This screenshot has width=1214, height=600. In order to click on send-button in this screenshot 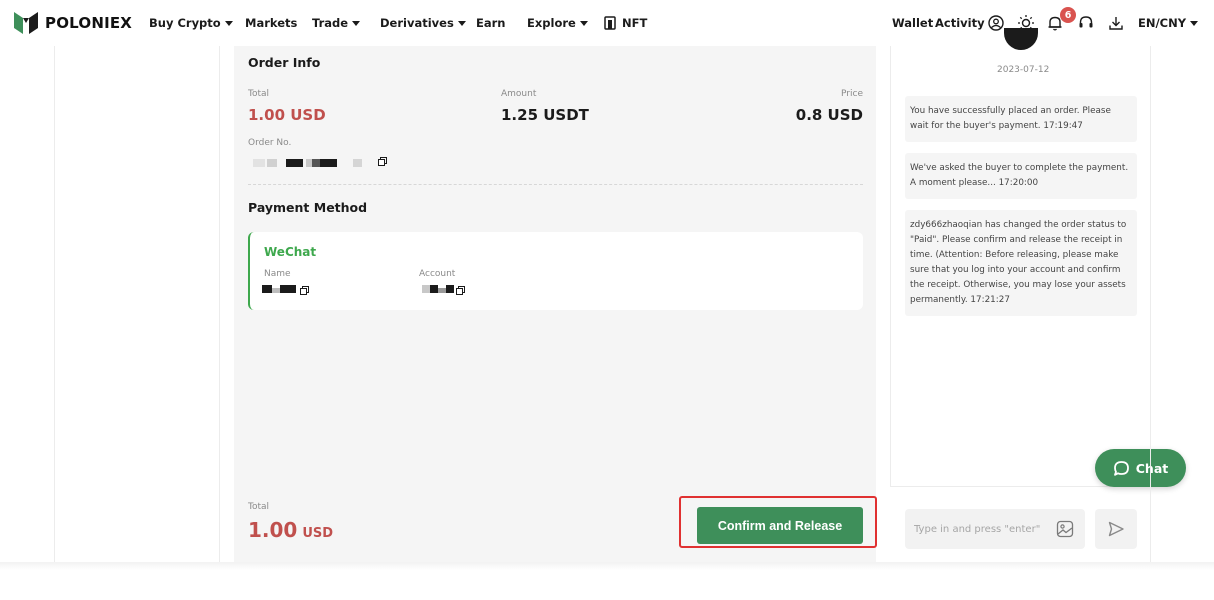, I will do `click(1116, 529)`.